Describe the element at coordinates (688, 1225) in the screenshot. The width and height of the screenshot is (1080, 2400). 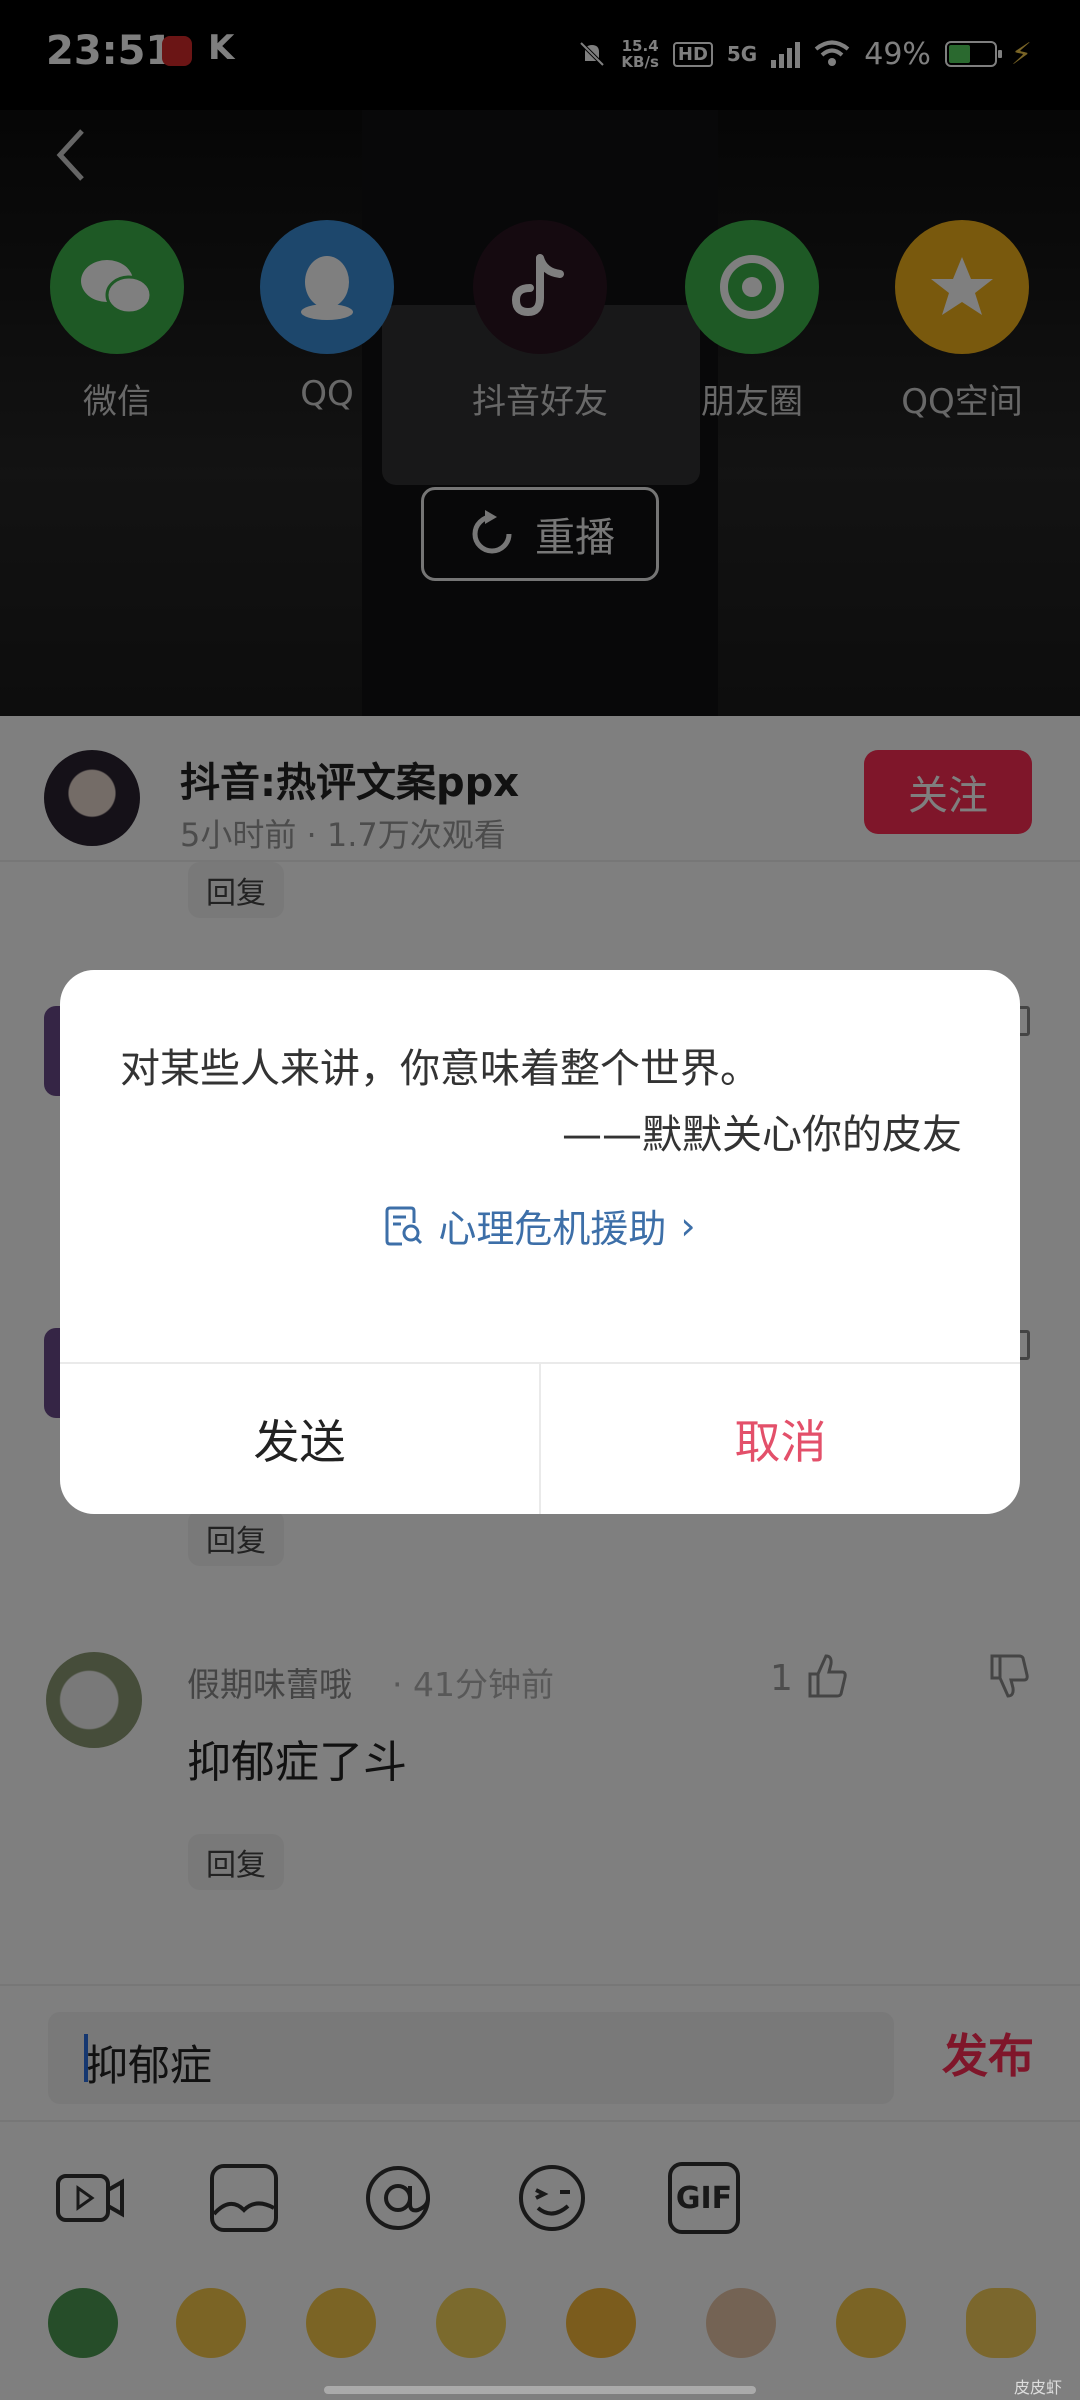
I see `chevron-right-icon: ›` at that location.